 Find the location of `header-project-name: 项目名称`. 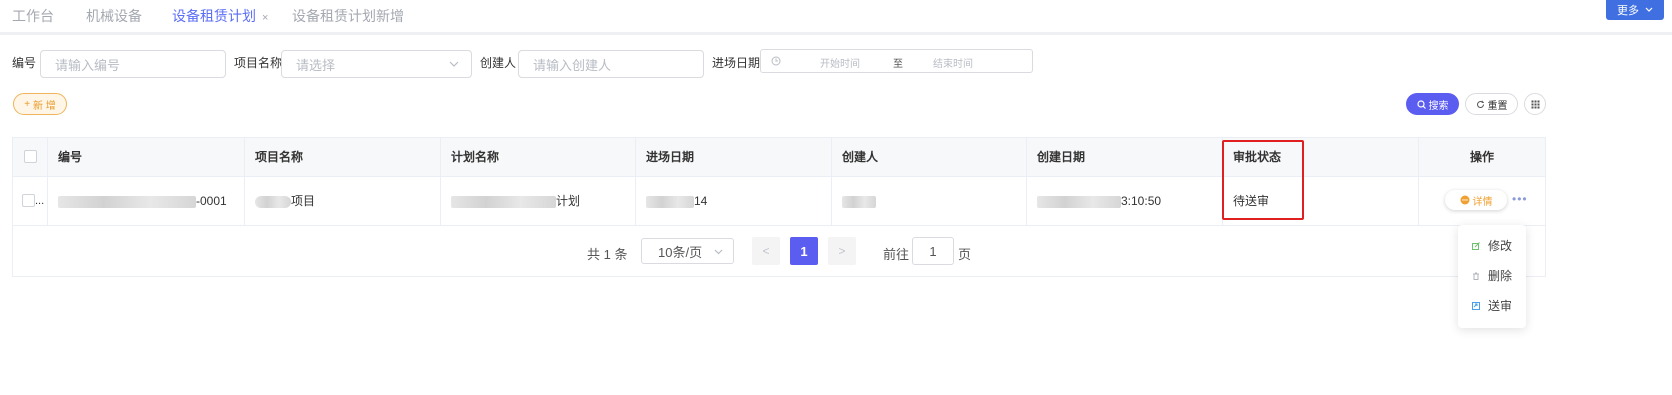

header-project-name: 项目名称 is located at coordinates (343, 157).